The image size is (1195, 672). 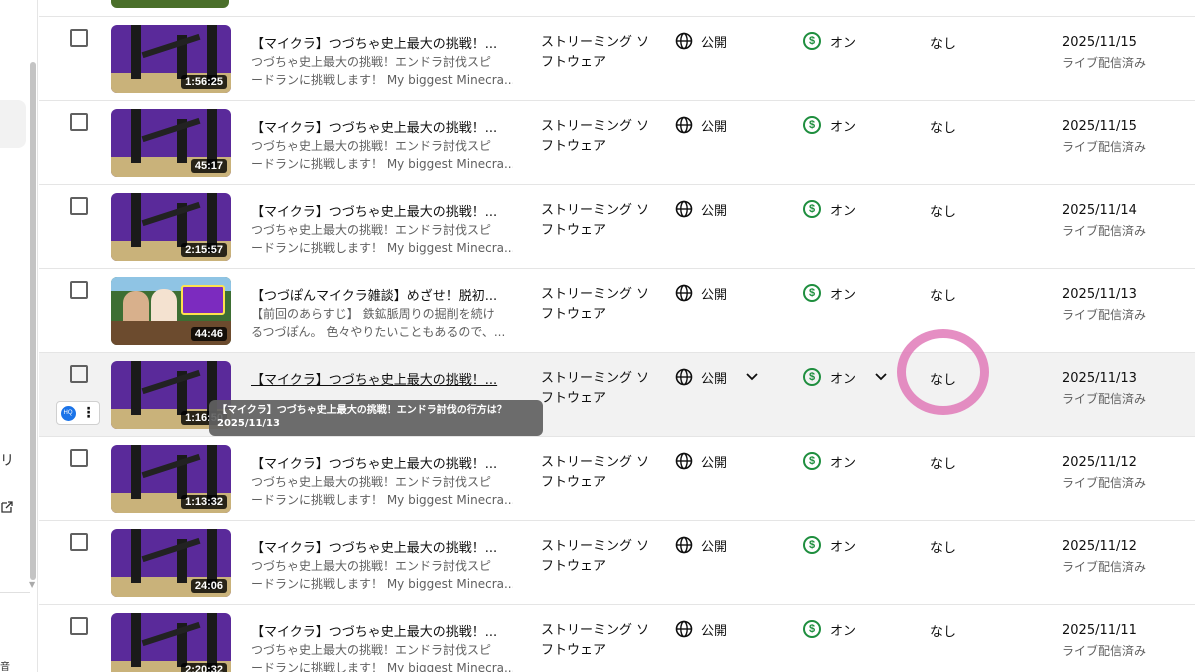 I want to click on sidebar-selected-item, so click(x=13, y=124).